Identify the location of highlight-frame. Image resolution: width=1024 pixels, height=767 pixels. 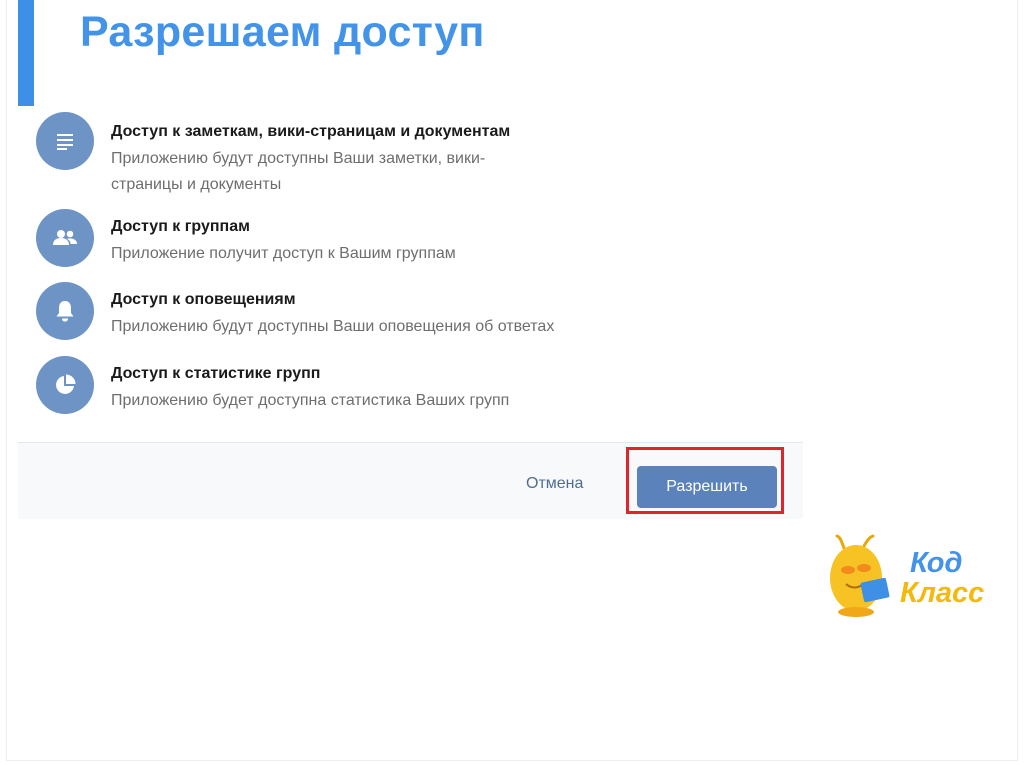
(705, 480).